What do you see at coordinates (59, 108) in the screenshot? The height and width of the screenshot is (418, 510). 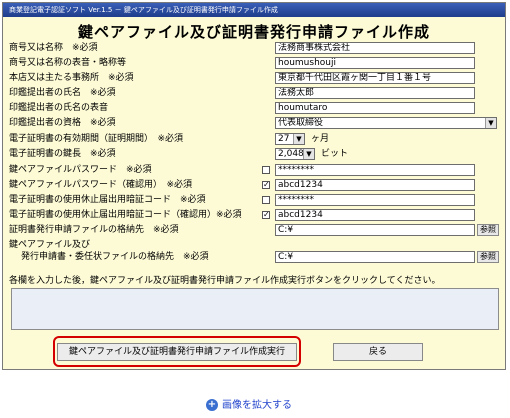 I see `seal-kana-label: 印鑑提出者の氏名の表音` at bounding box center [59, 108].